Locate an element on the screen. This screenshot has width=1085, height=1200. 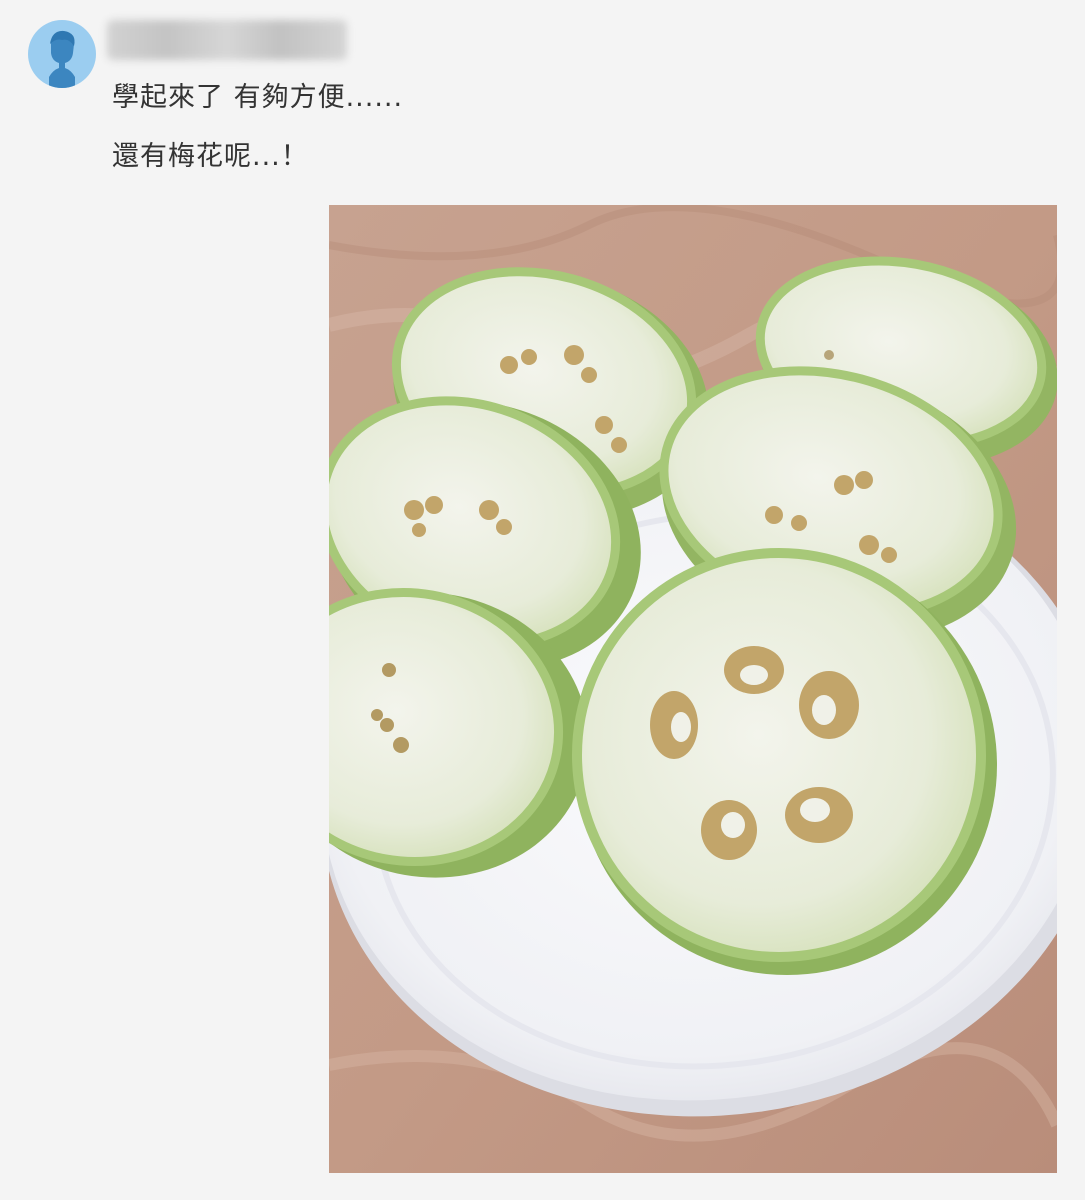
comment-text-line: 還有梅花呢...！ is located at coordinates (210, 156).